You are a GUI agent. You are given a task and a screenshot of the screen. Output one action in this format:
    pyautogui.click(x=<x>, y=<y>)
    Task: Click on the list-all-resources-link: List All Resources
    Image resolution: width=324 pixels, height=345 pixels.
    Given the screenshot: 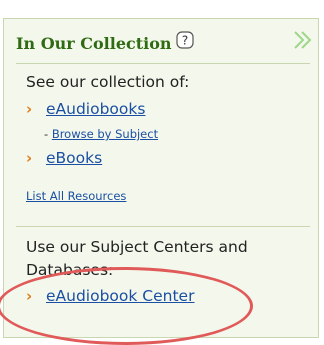 What is the action you would take?
    pyautogui.click(x=76, y=196)
    